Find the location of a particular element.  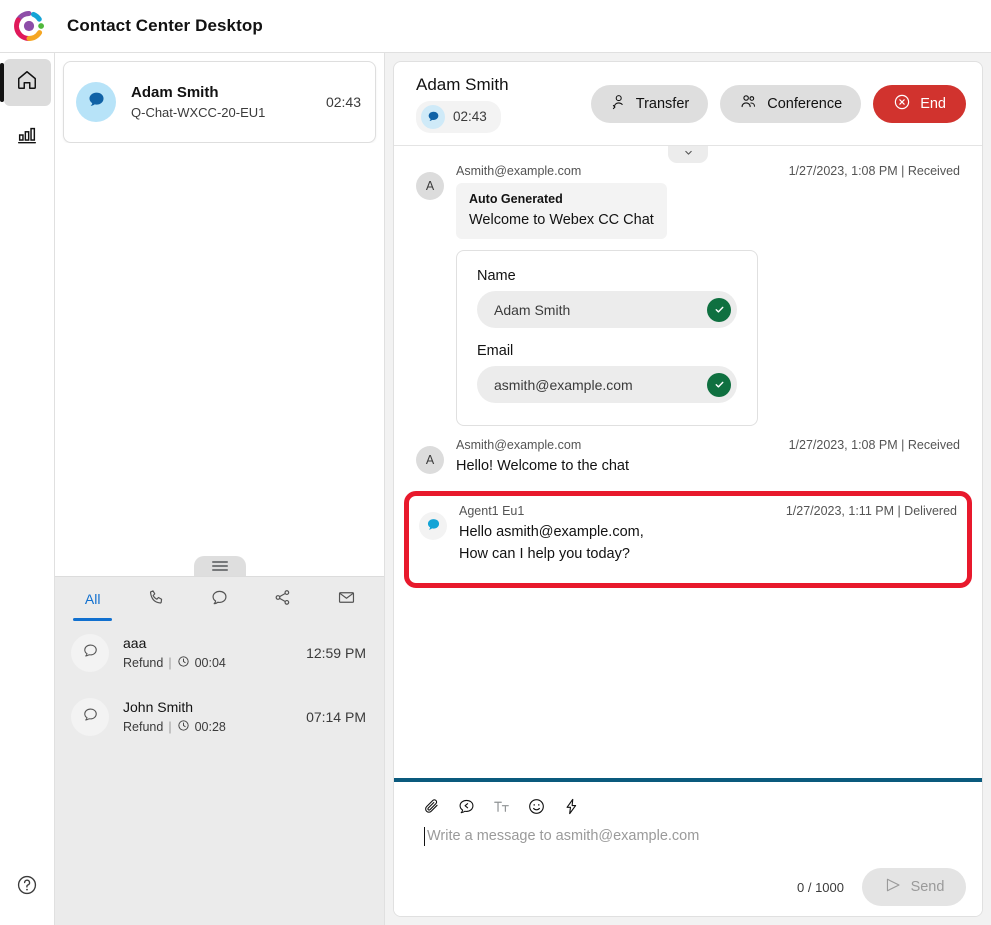

chat-icon is located at coordinates (219, 599).